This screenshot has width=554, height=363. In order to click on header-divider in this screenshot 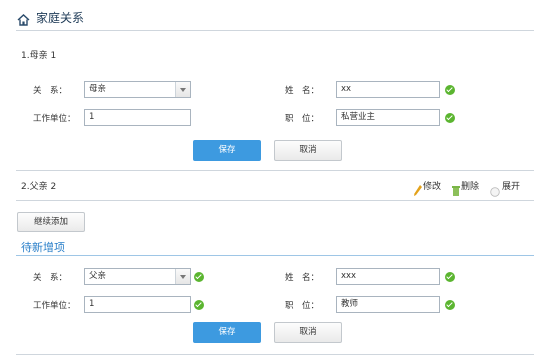, I will do `click(275, 30)`.